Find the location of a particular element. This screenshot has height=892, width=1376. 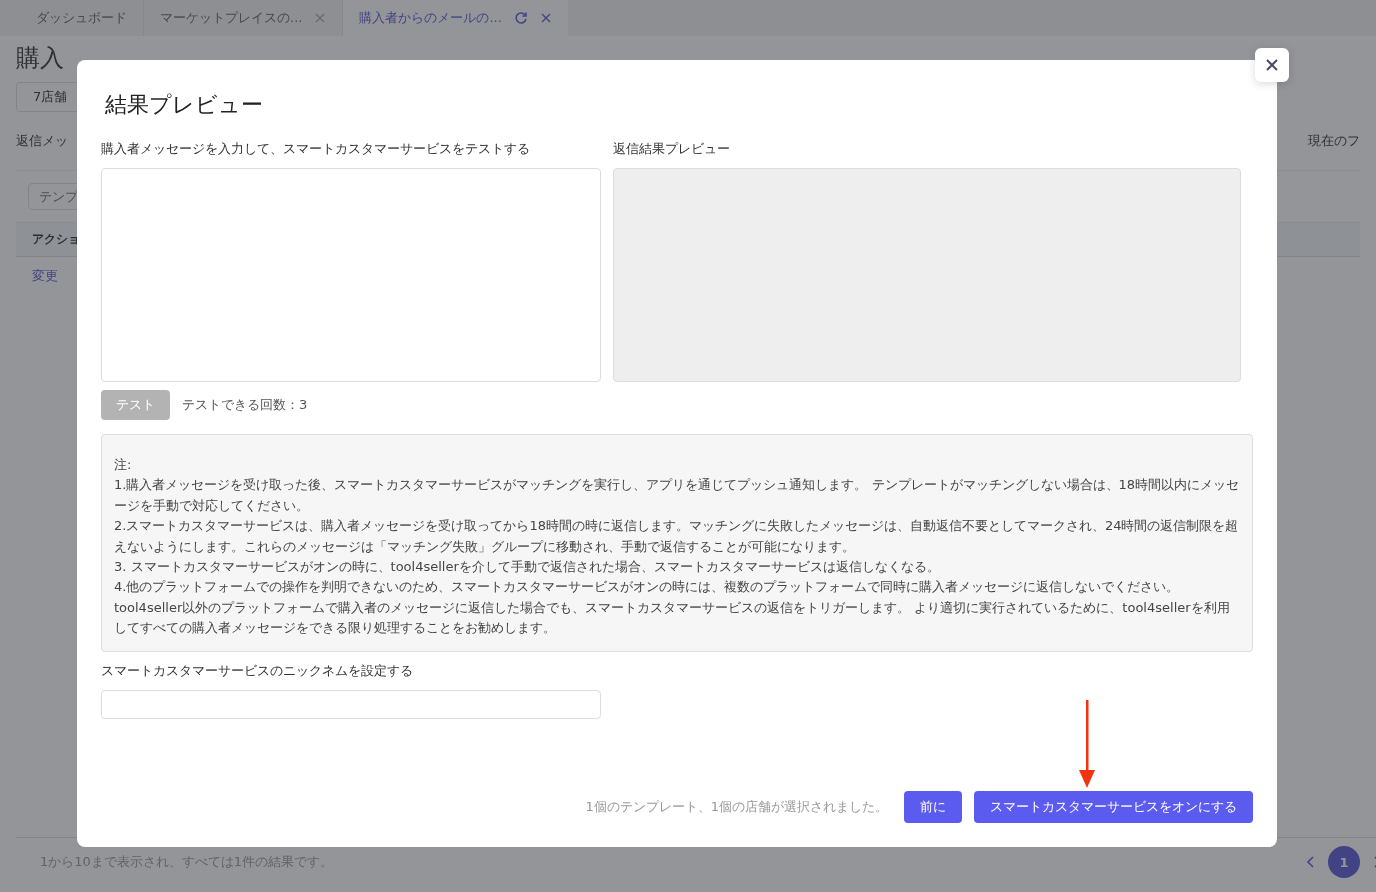

dialog-title: 結果プレビュー is located at coordinates (184, 105).